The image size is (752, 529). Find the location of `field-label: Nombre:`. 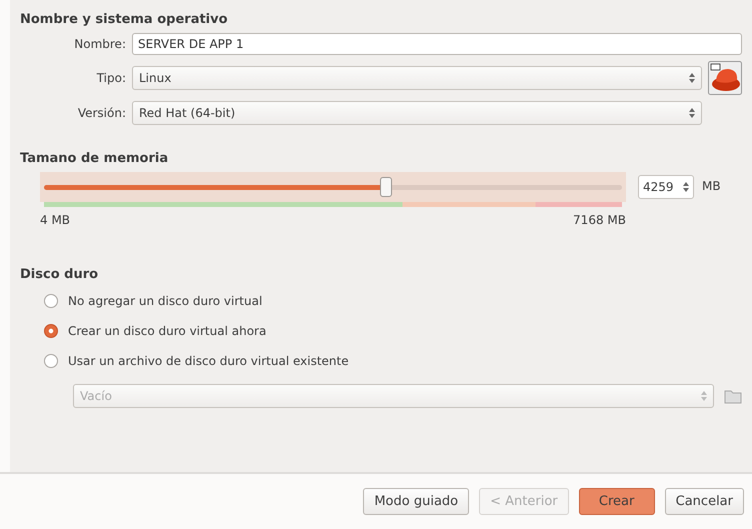

field-label: Nombre: is located at coordinates (99, 44).